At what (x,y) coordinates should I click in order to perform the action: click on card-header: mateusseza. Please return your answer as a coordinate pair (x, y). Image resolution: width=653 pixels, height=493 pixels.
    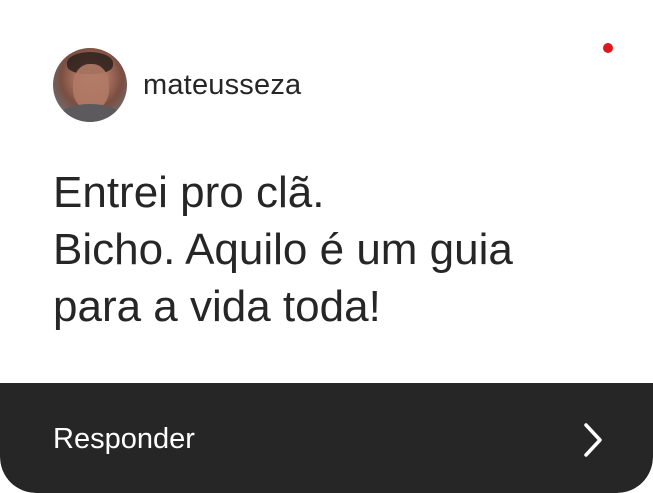
    Looking at the image, I should click on (177, 85).